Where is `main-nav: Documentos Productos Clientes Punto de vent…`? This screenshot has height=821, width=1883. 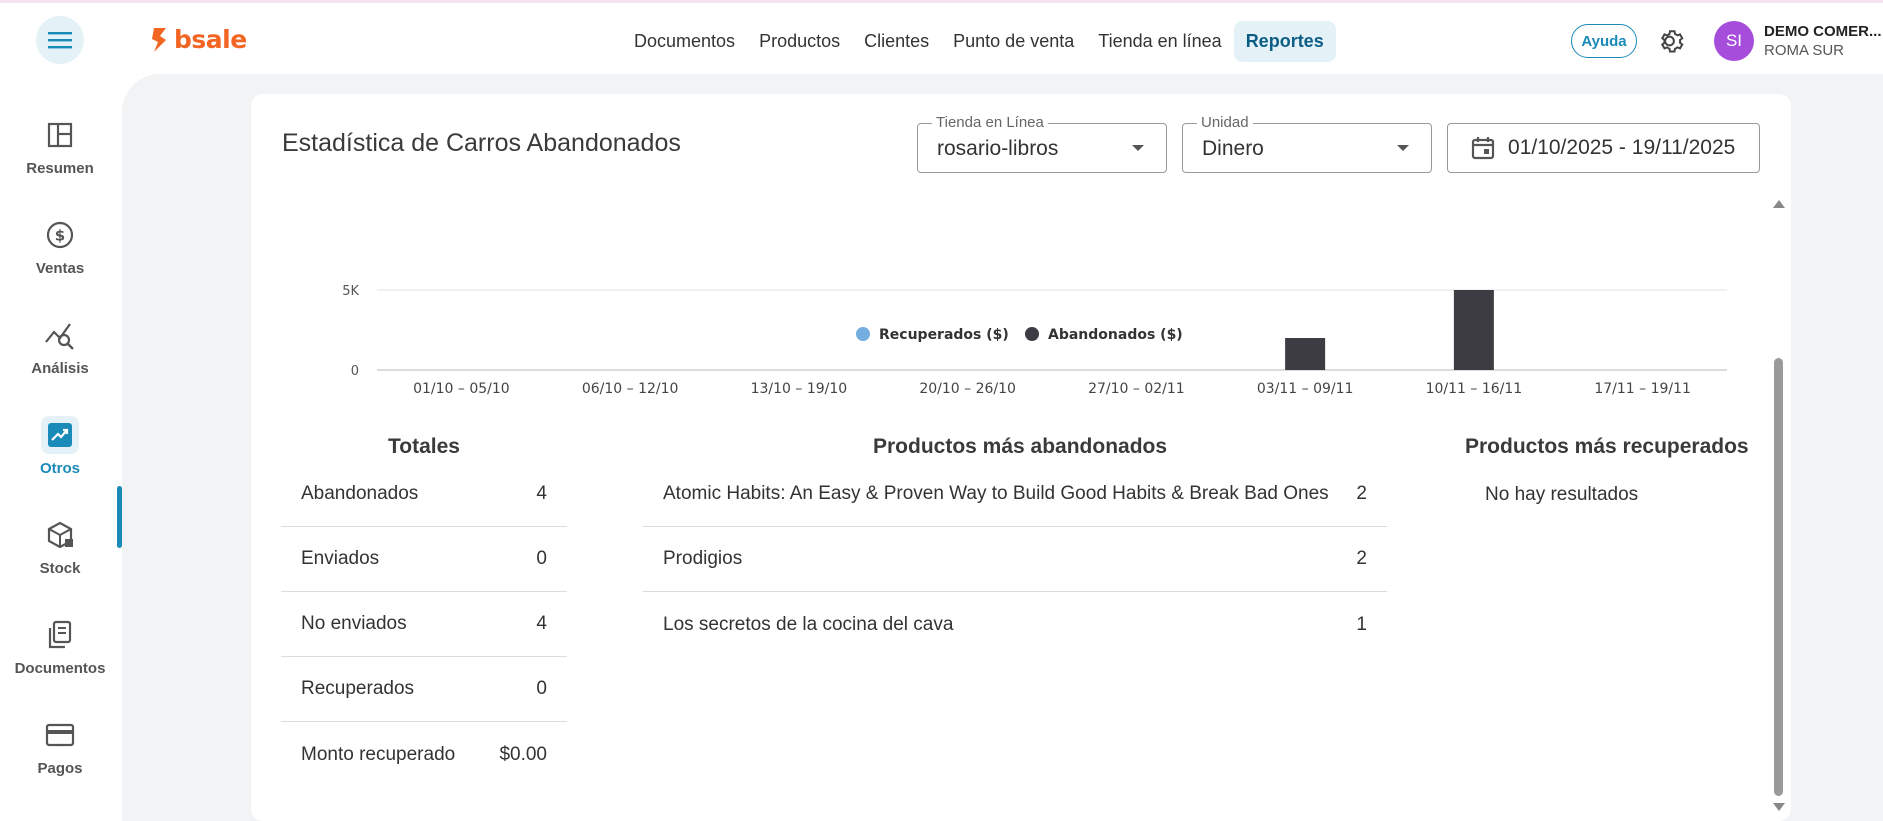 main-nav: Documentos Productos Clientes Punto de vent… is located at coordinates (979, 41).